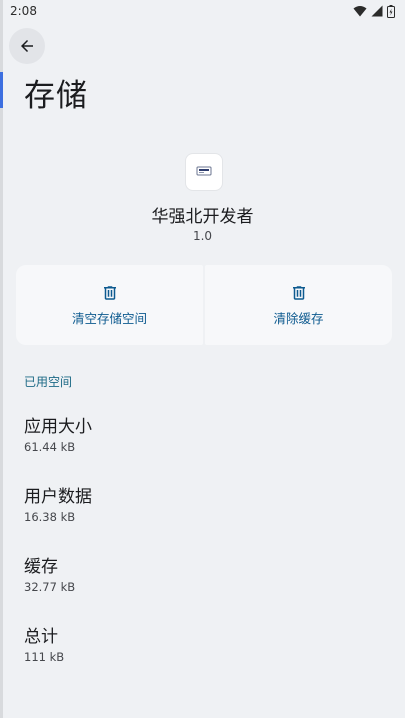 Image resolution: width=405 pixels, height=718 pixels. I want to click on app-logo-icon, so click(204, 171).